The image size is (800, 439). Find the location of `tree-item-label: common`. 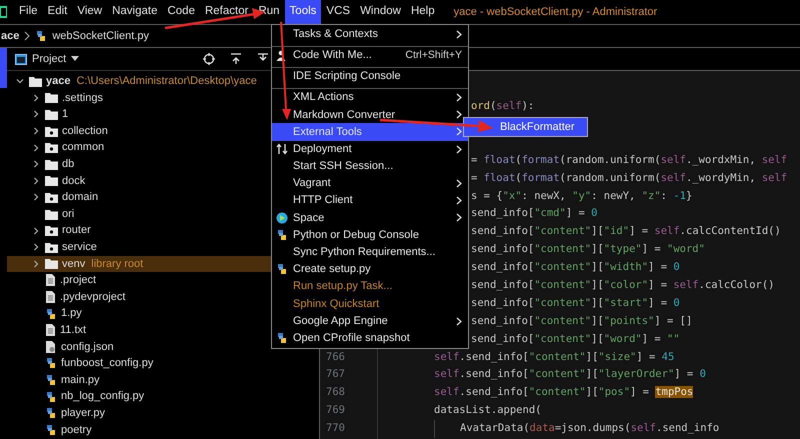

tree-item-label: common is located at coordinates (83, 148).